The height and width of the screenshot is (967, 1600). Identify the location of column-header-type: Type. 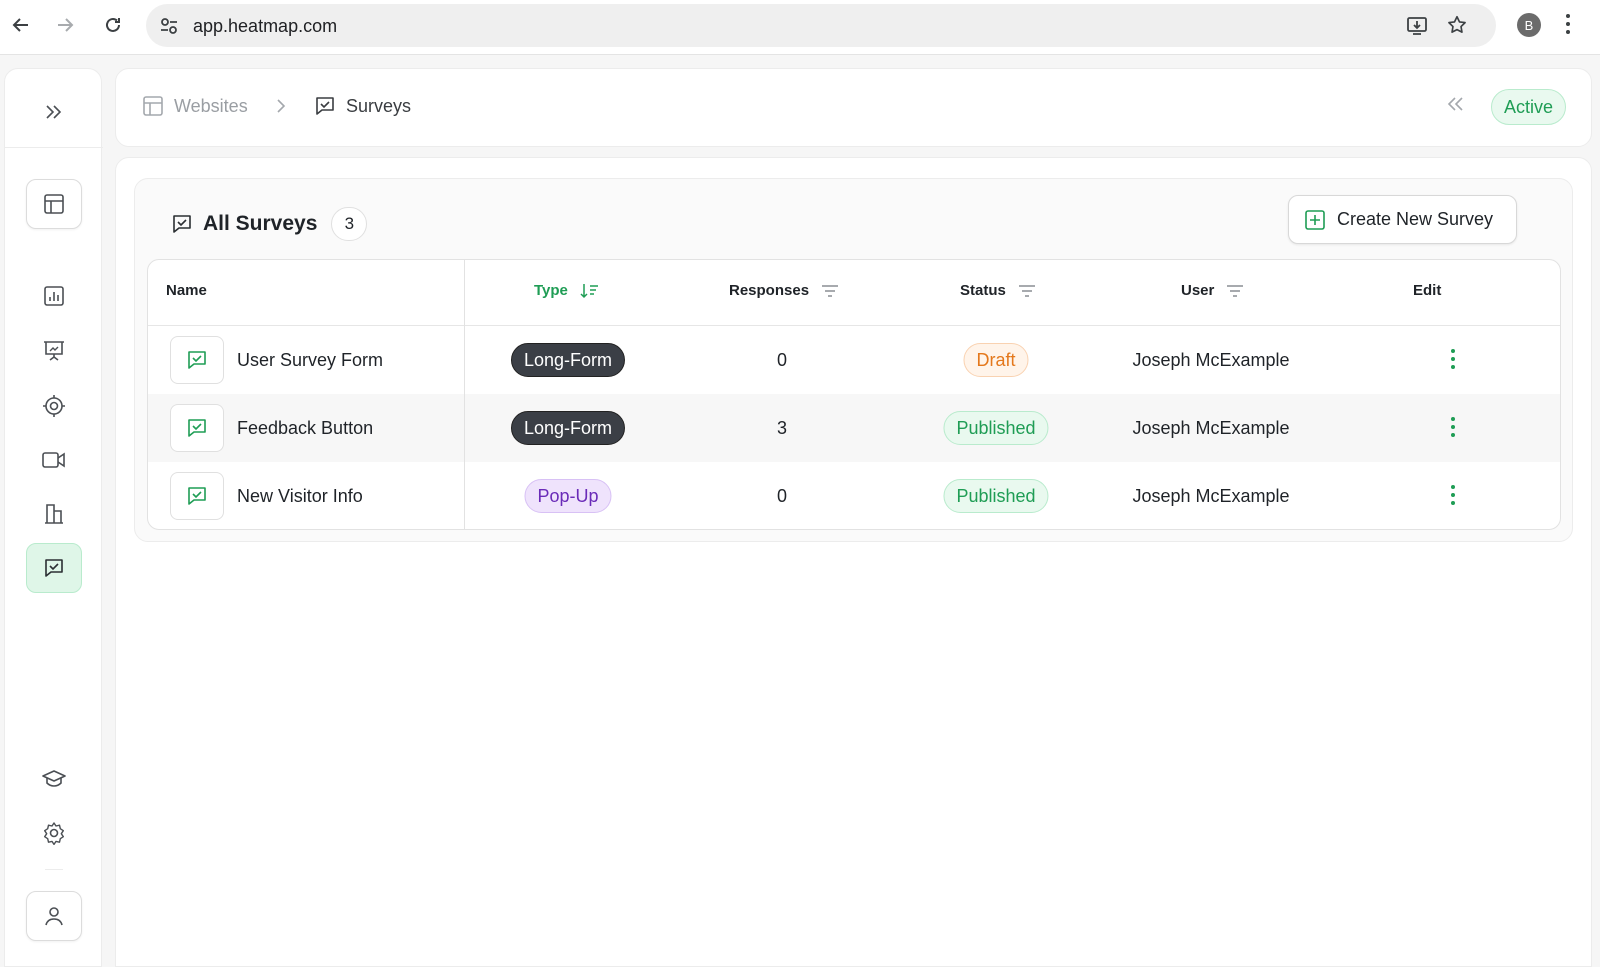
(567, 290).